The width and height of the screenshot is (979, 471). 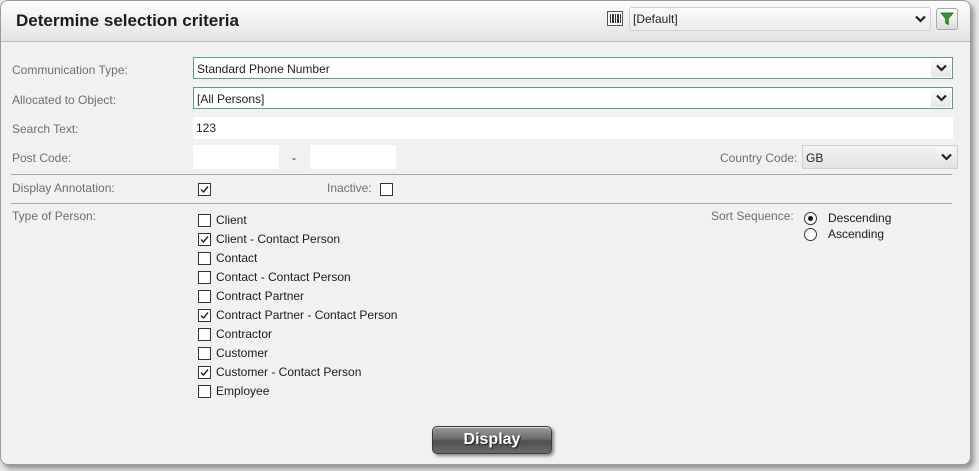 I want to click on type-of-person-option-label: Contract Partner, so click(x=260, y=296).